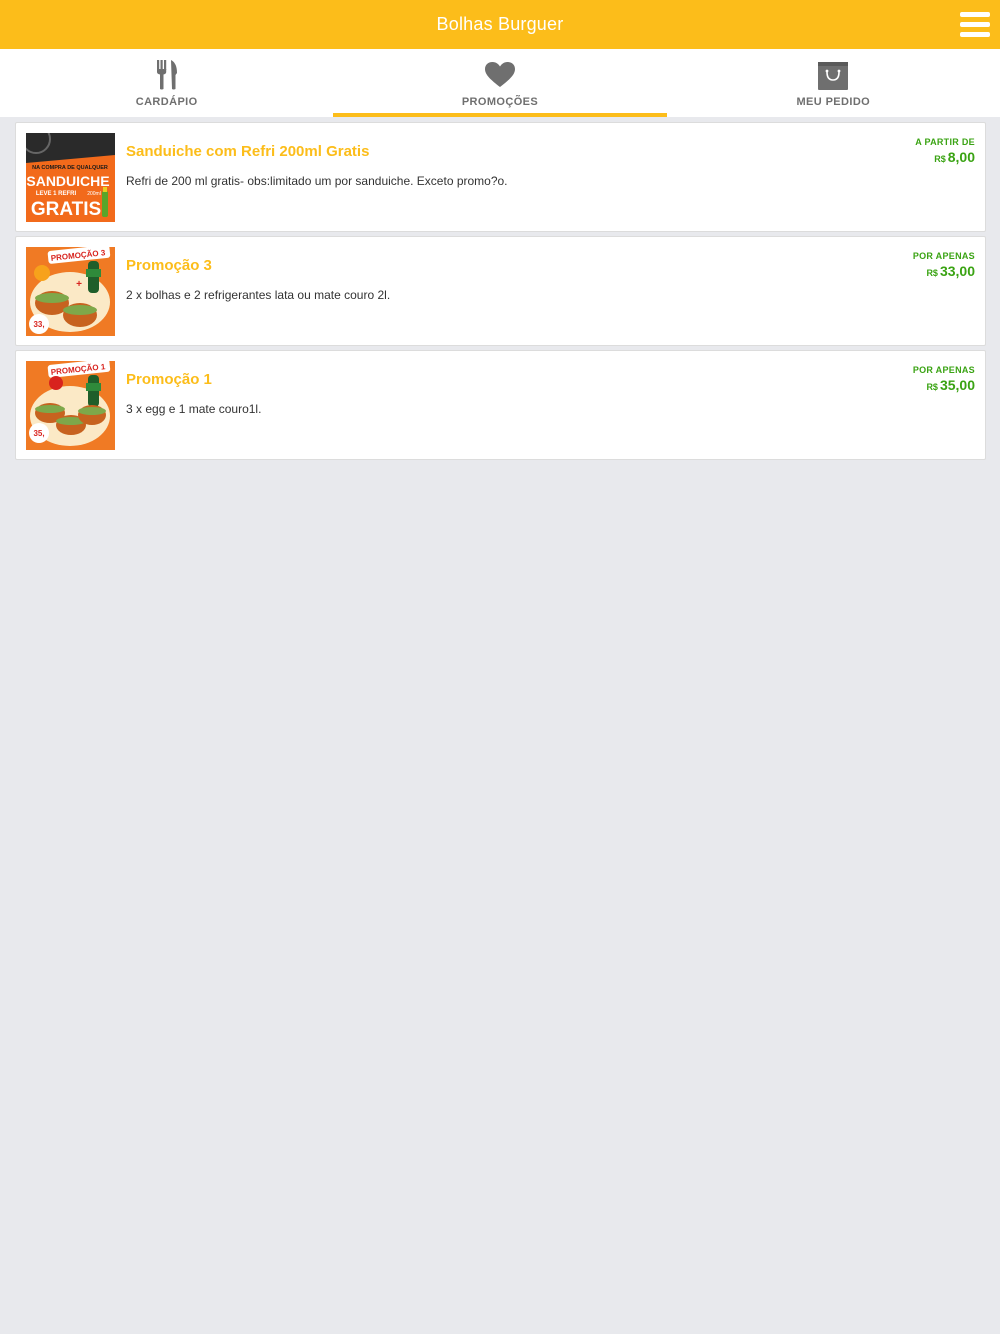  Describe the element at coordinates (957, 271) in the screenshot. I see `price-value: 33,00` at that location.